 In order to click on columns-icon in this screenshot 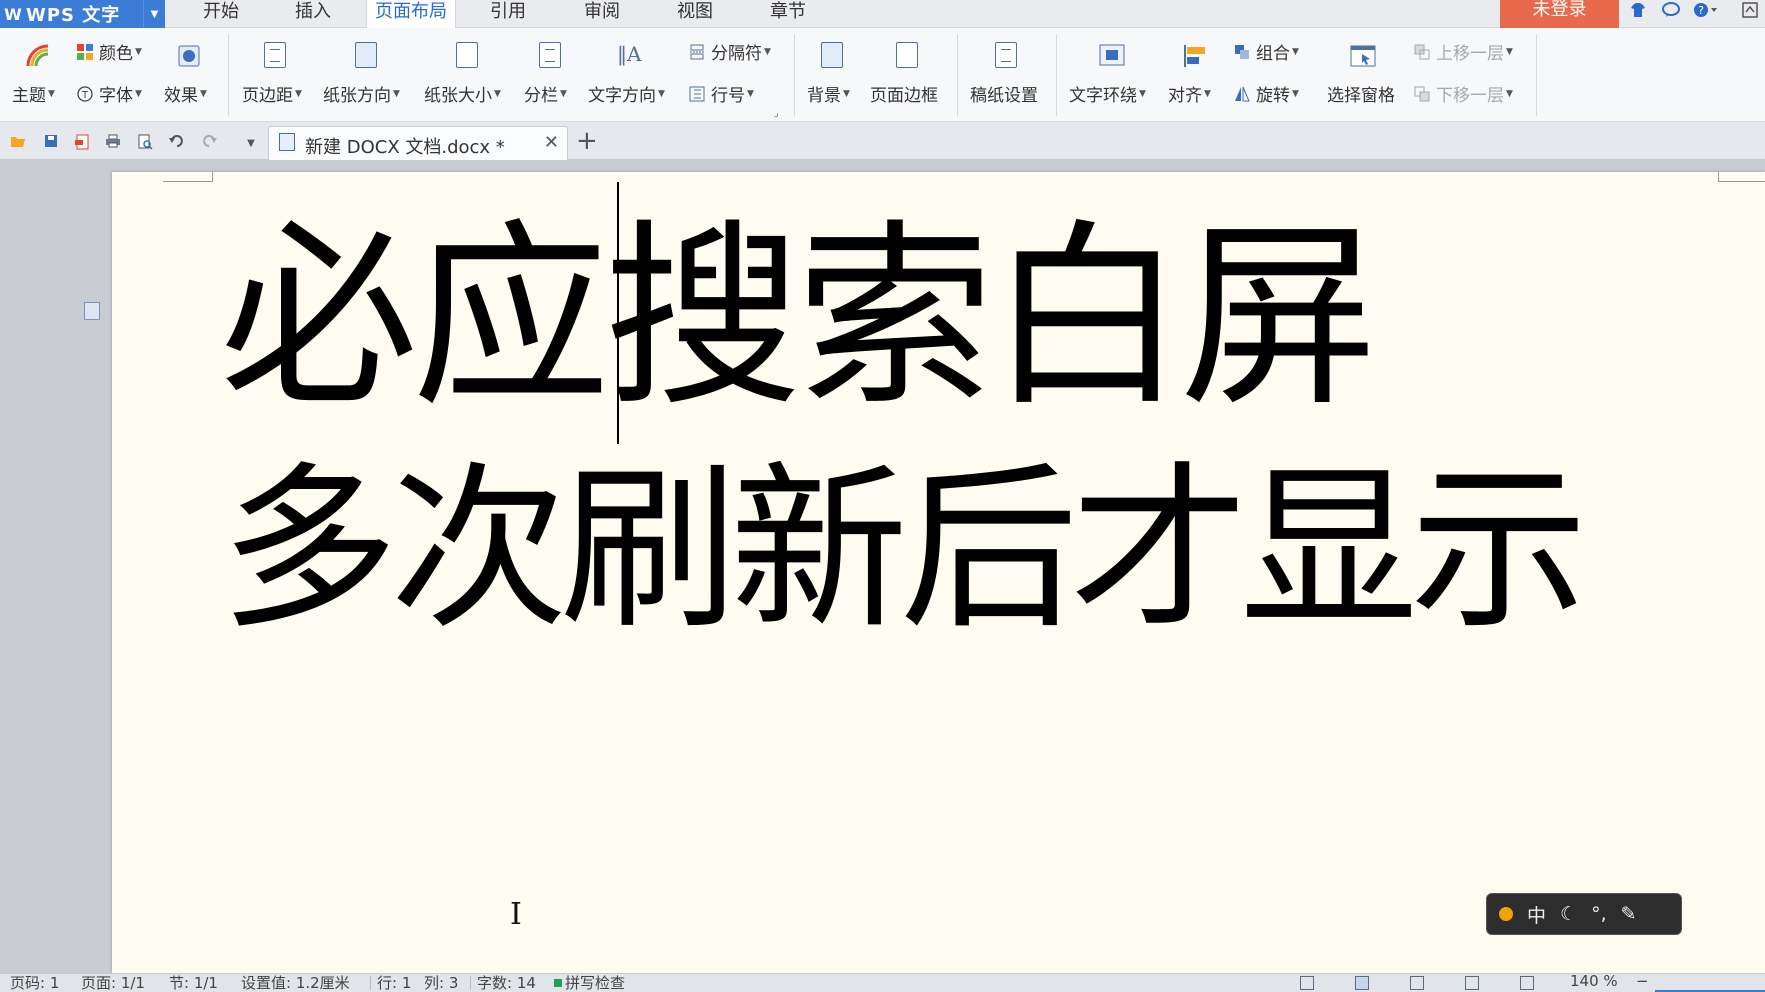, I will do `click(550, 55)`.